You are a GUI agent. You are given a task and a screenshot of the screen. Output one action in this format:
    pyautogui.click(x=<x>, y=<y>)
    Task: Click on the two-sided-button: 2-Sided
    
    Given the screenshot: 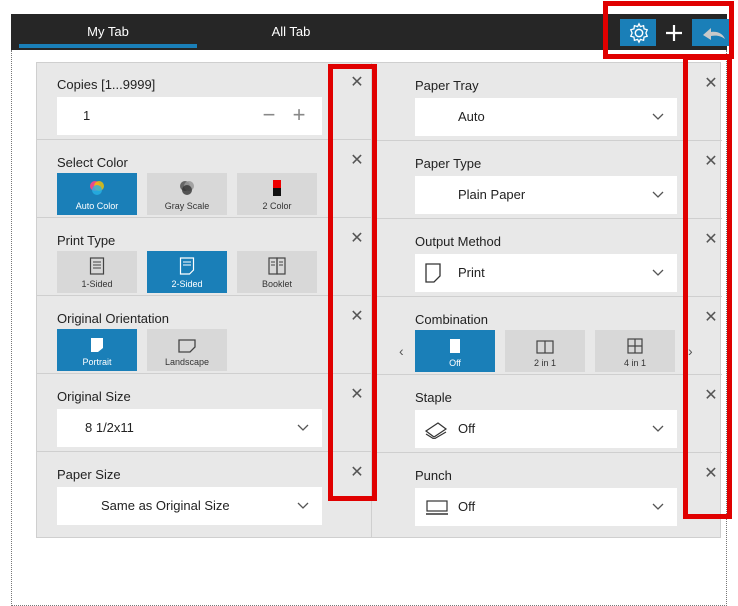 What is the action you would take?
    pyautogui.click(x=187, y=272)
    